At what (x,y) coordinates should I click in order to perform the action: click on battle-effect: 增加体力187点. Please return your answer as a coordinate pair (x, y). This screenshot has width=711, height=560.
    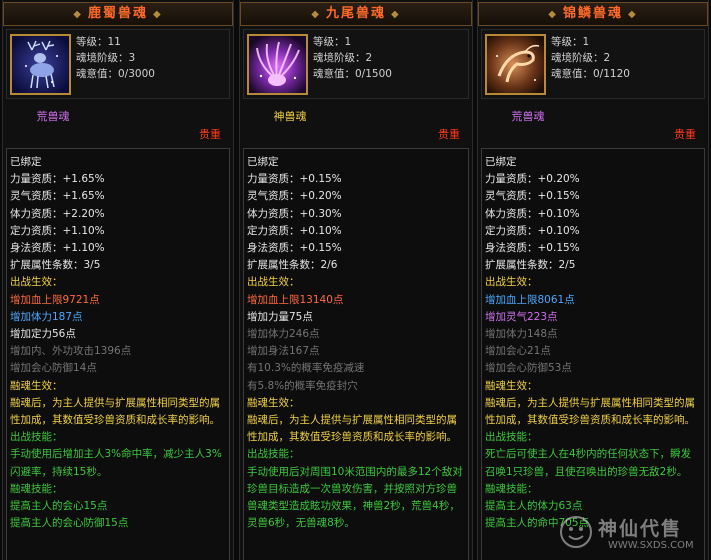
    Looking at the image, I should click on (46, 316).